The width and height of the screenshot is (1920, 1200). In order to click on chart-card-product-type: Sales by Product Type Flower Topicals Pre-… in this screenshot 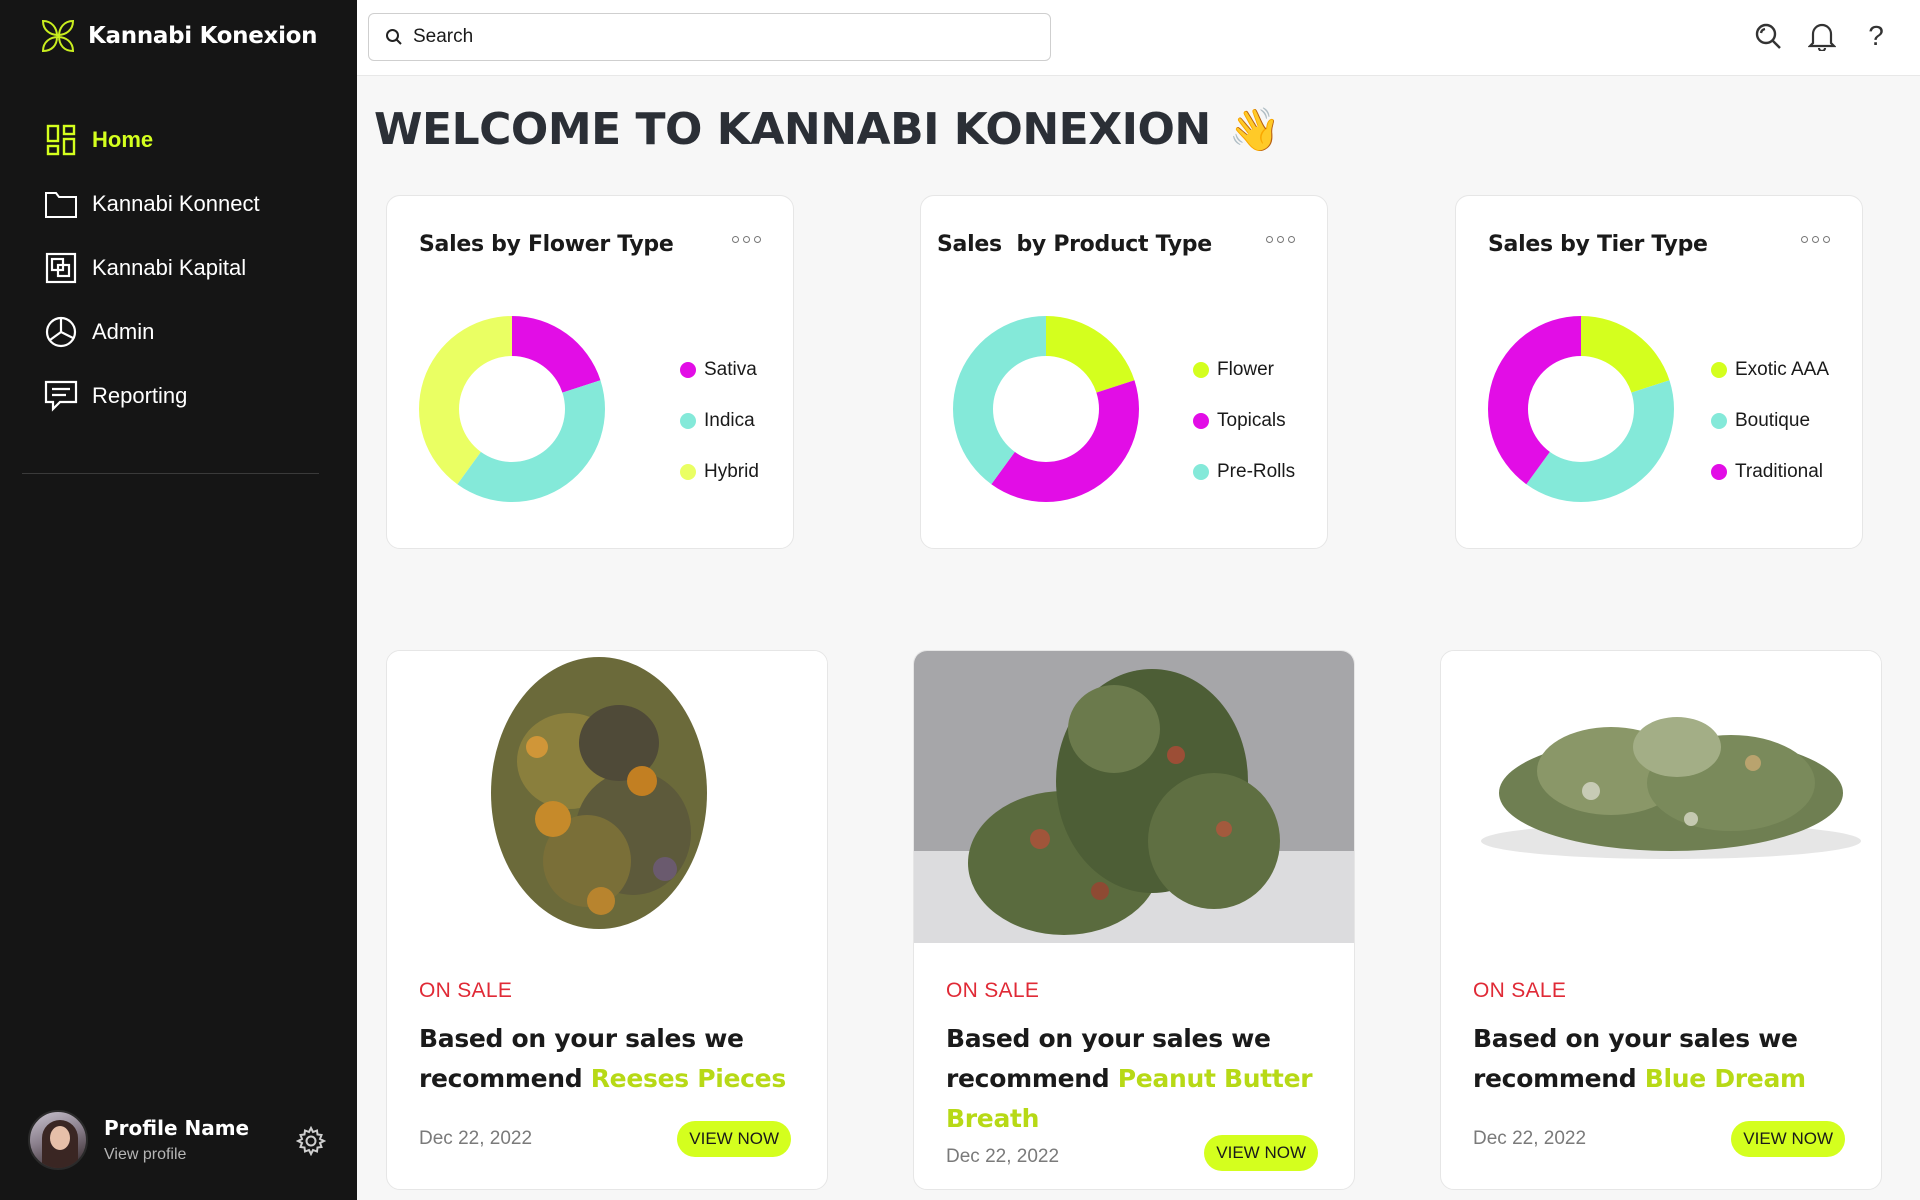, I will do `click(1124, 372)`.